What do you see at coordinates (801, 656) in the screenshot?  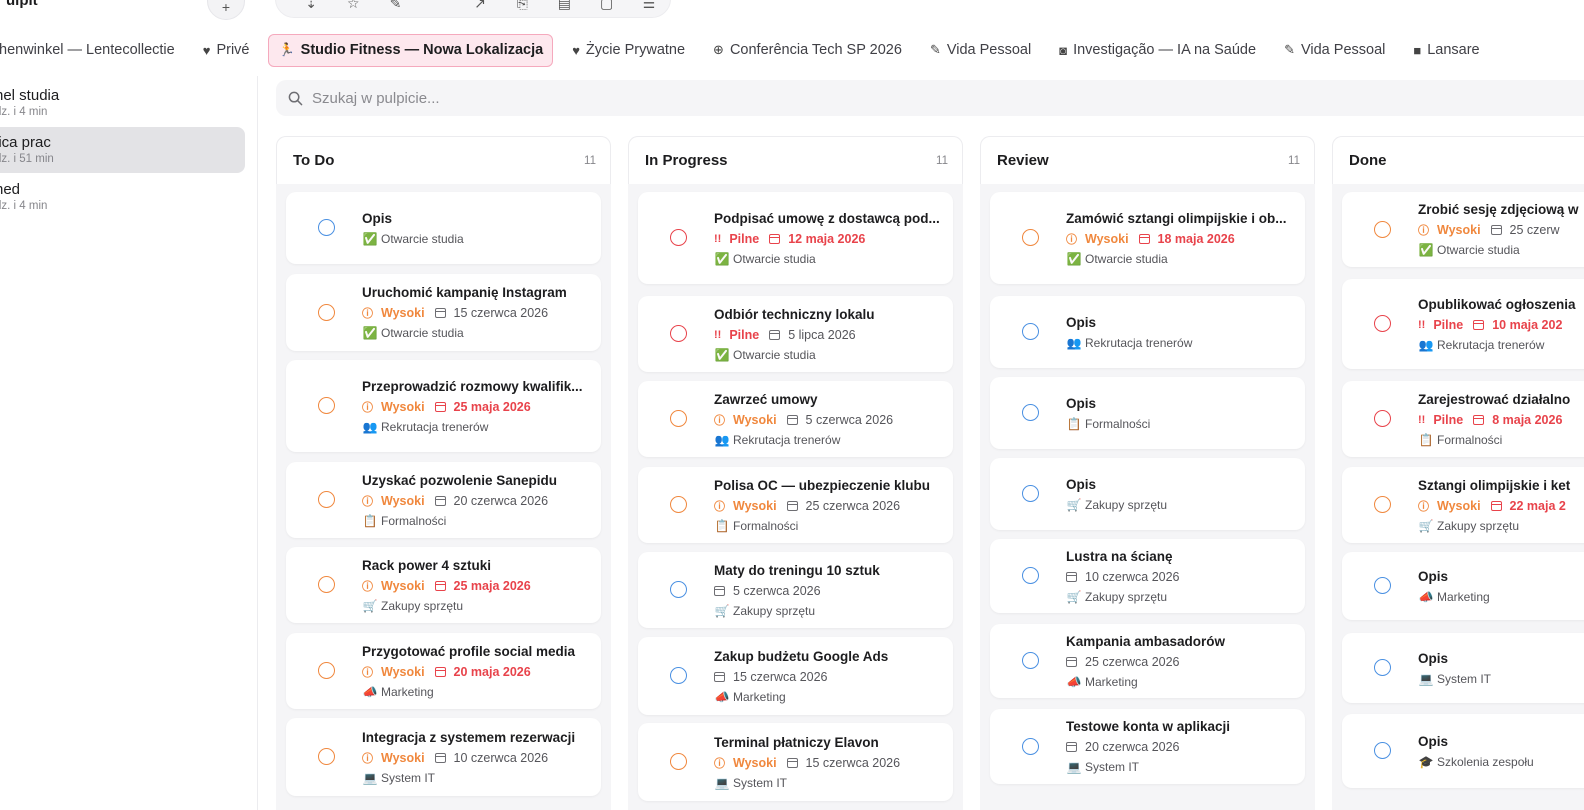 I see `card-title: Zakup budżetu Google Ads` at bounding box center [801, 656].